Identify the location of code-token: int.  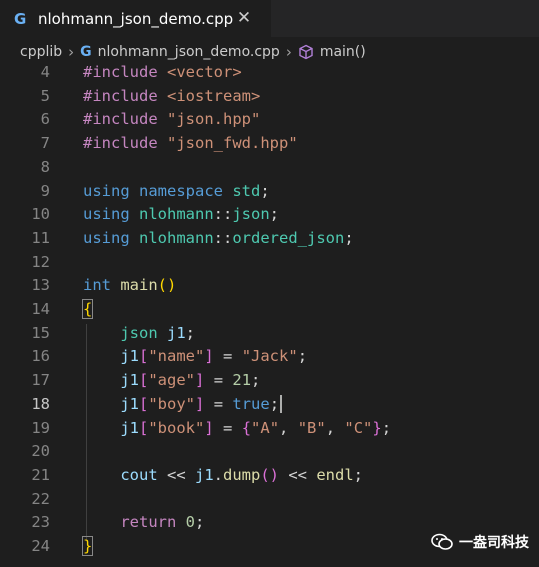
(102, 285).